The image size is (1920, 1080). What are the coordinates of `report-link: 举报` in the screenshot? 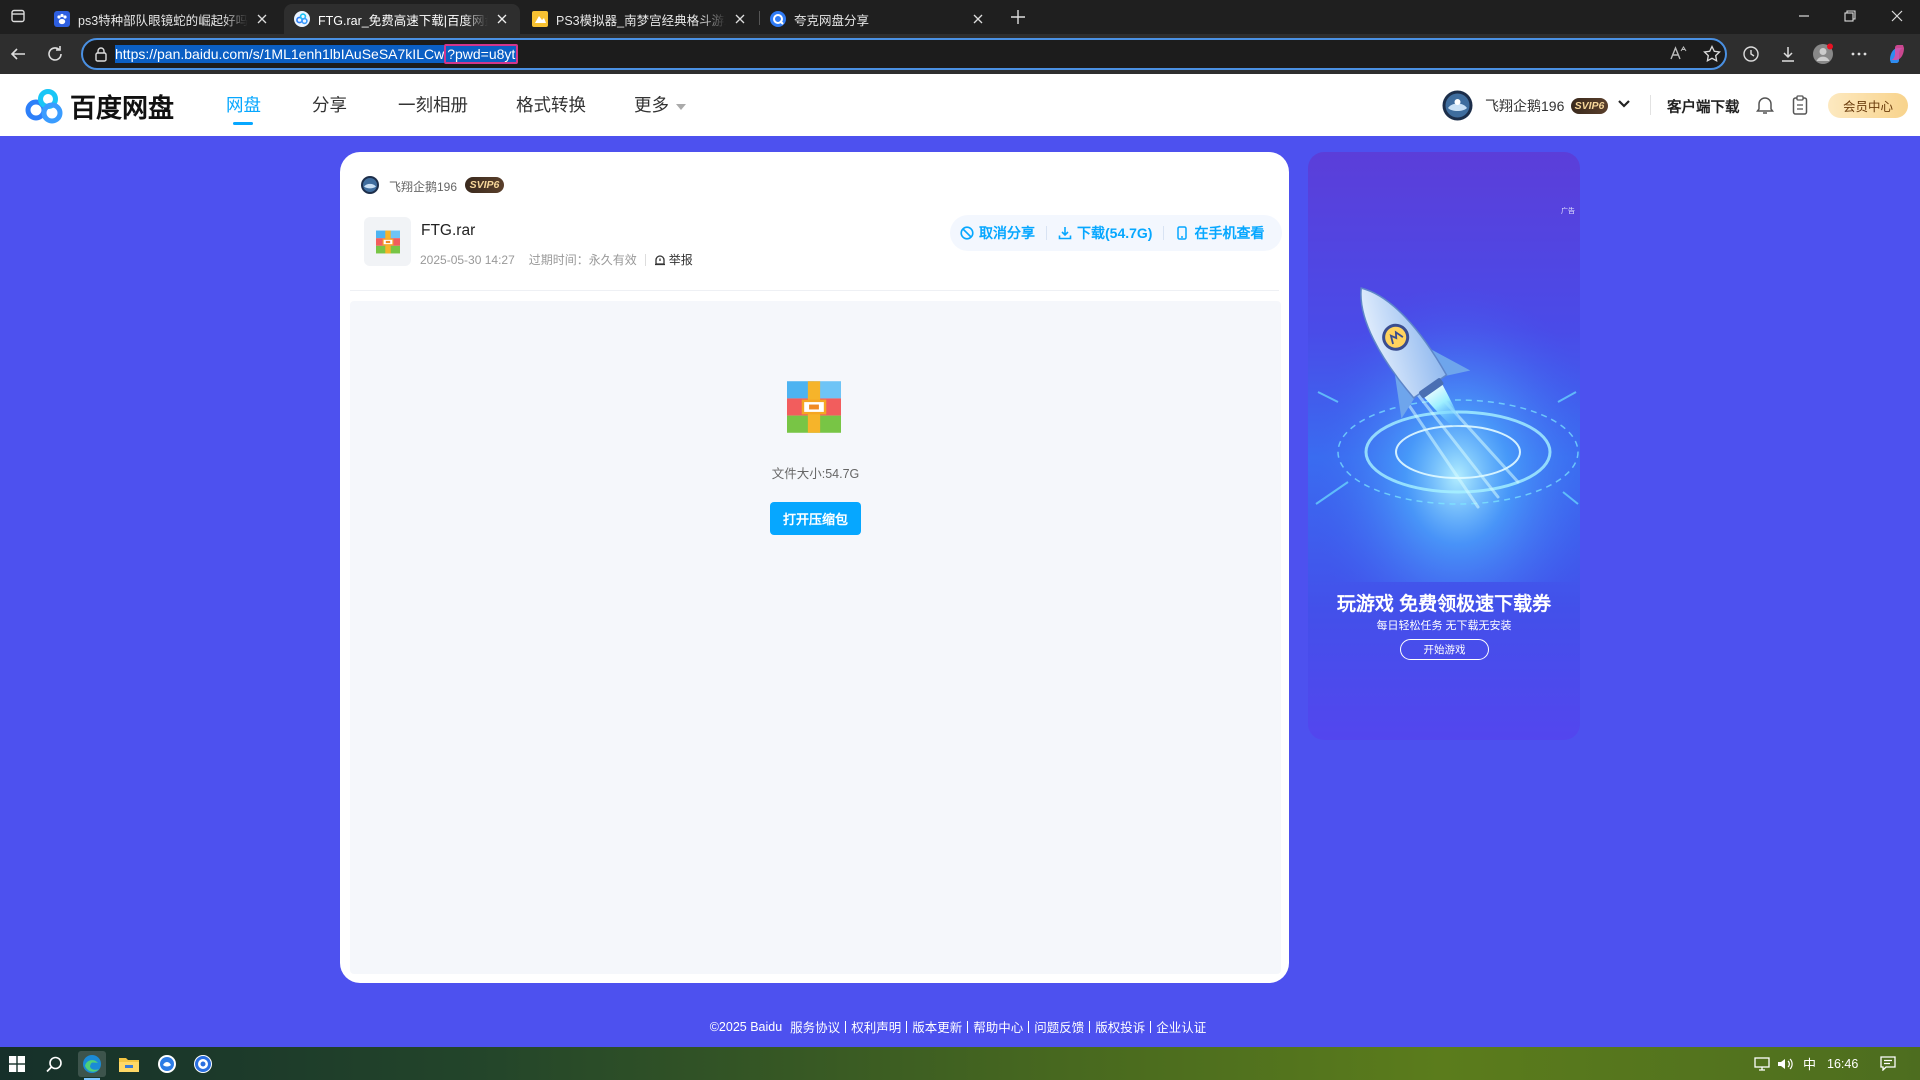 It's located at (673, 259).